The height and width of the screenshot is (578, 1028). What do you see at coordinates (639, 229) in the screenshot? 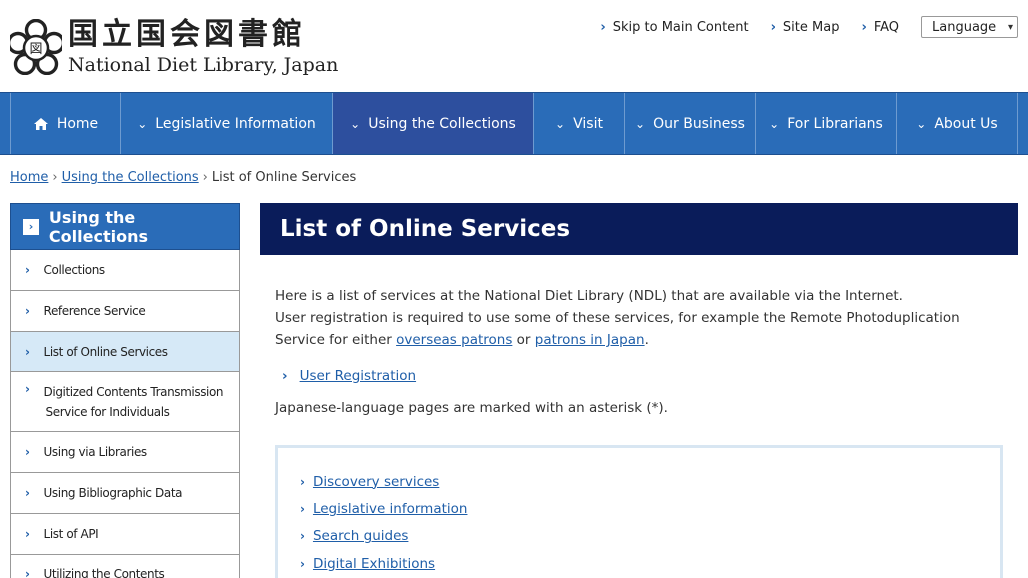
I see `page-title: List of Online Services` at bounding box center [639, 229].